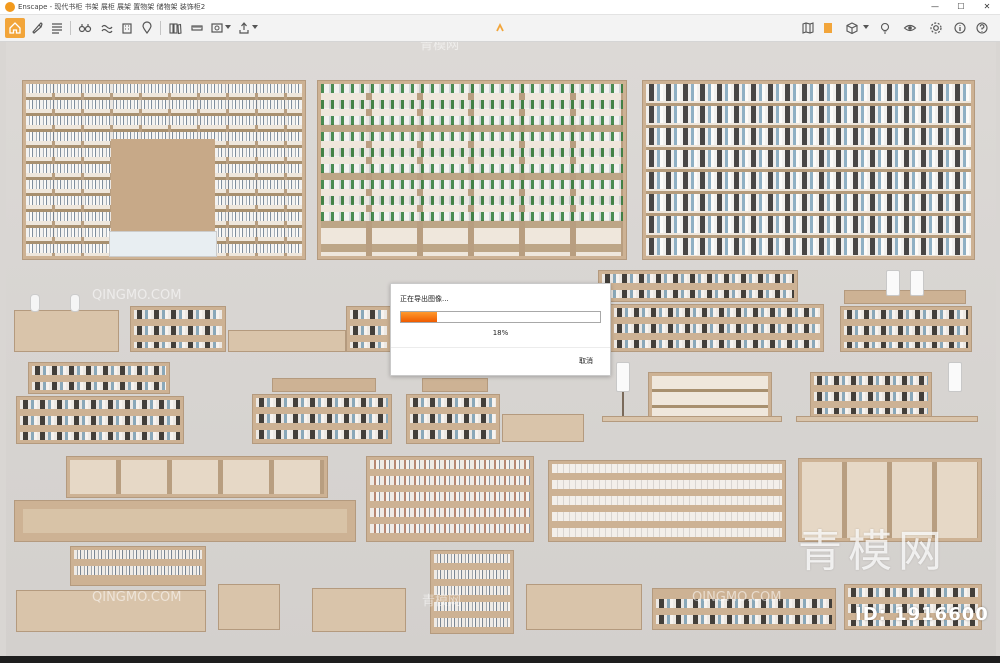 The height and width of the screenshot is (663, 1000). I want to click on wave-icon, so click(107, 29).